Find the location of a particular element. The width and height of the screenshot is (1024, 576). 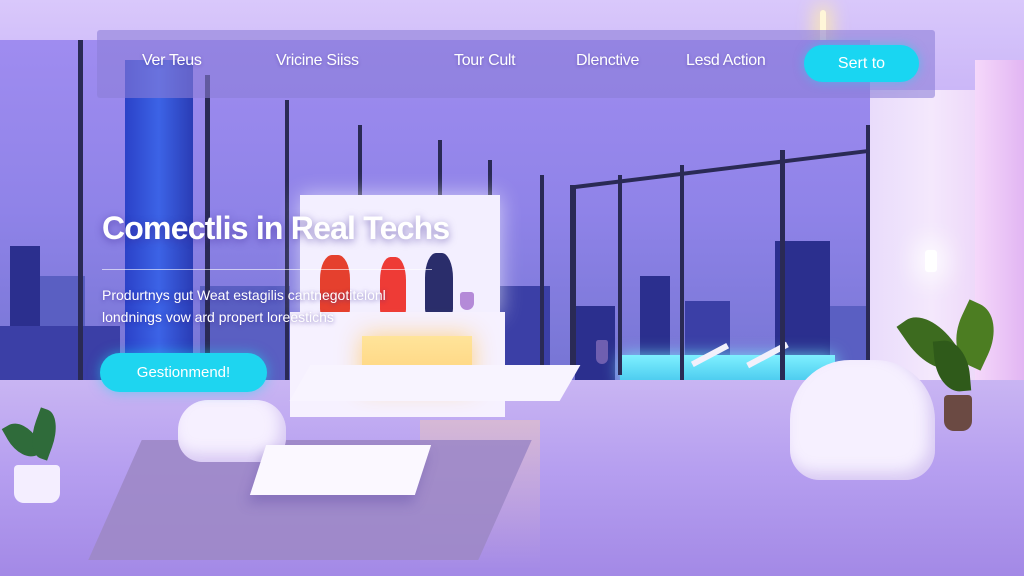

pool is located at coordinates (727, 369).